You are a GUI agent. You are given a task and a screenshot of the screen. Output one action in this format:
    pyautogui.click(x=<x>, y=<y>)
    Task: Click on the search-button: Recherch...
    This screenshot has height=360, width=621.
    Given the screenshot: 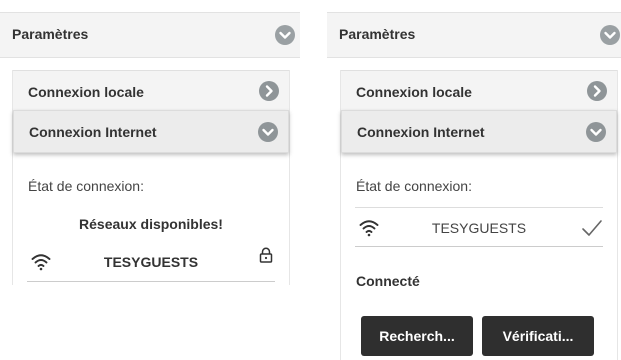 What is the action you would take?
    pyautogui.click(x=417, y=336)
    